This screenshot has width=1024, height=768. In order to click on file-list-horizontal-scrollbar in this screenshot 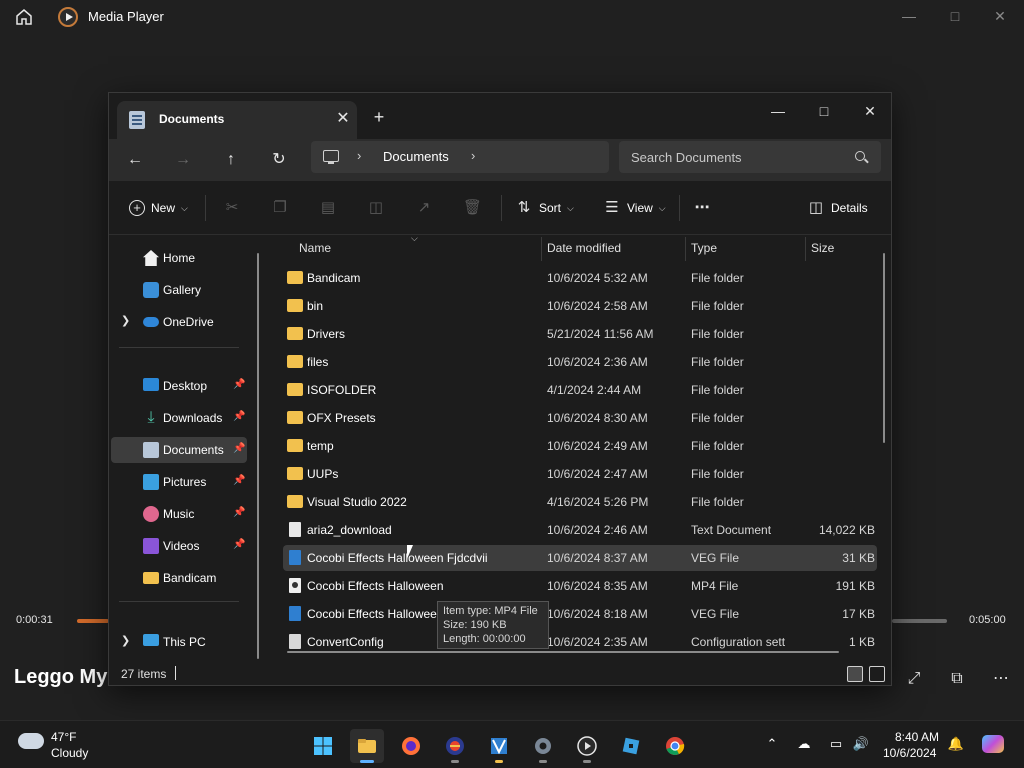, I will do `click(563, 652)`.